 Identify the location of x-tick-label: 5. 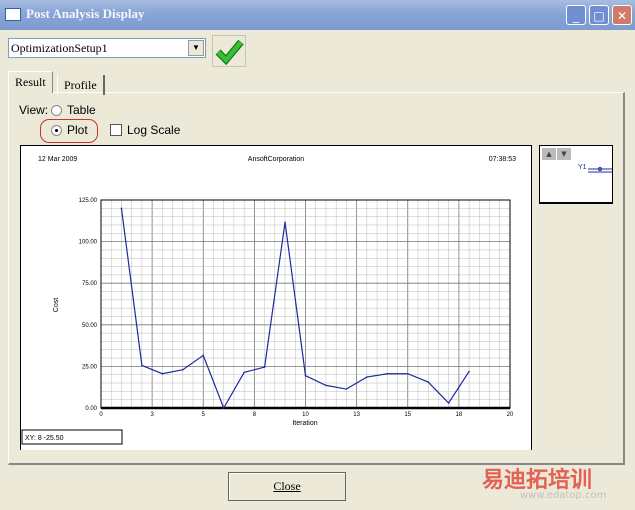
(204, 415).